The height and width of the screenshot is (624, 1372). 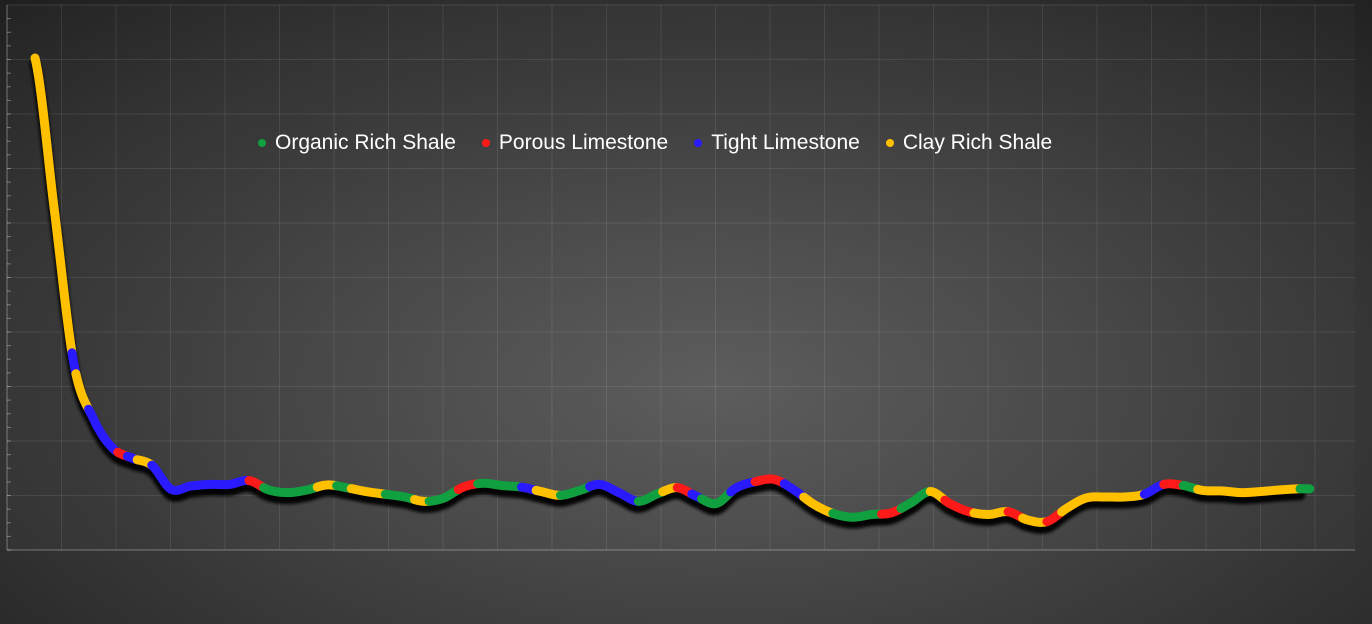 I want to click on legend-label-organic-rich-shale: Organic Rich Shale, so click(x=365, y=142).